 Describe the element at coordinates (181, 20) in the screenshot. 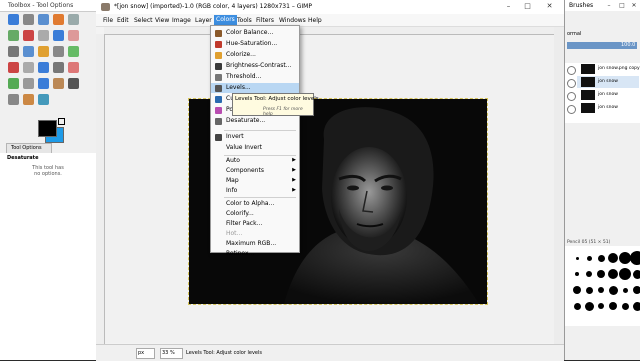

I see `menu-image: Image` at that location.